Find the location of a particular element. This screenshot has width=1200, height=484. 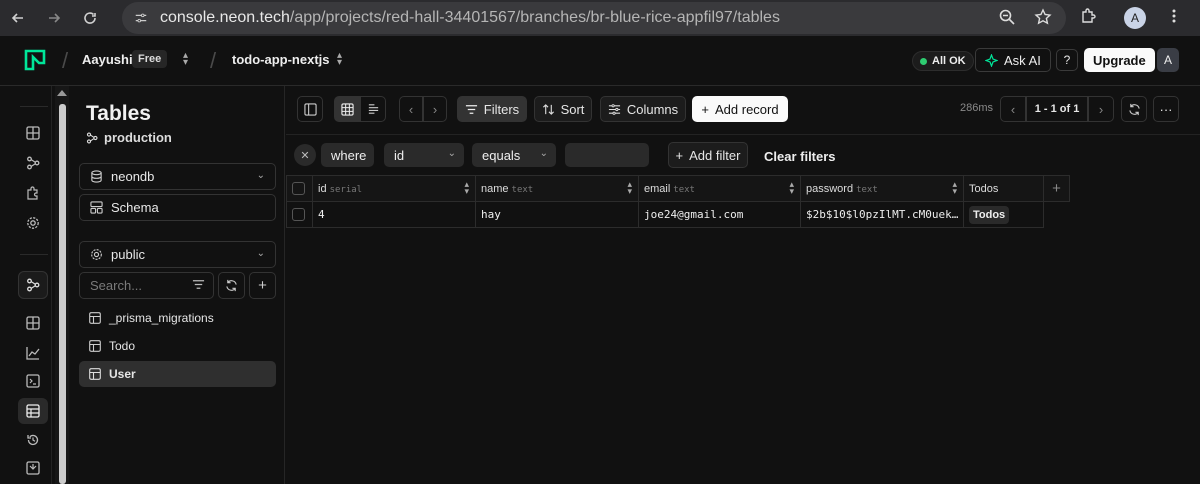

schema-select: public ⌄ is located at coordinates (177, 254).